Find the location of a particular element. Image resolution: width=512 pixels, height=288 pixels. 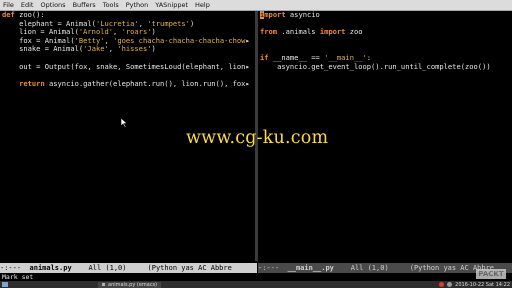

code-token: from is located at coordinates (269, 32).